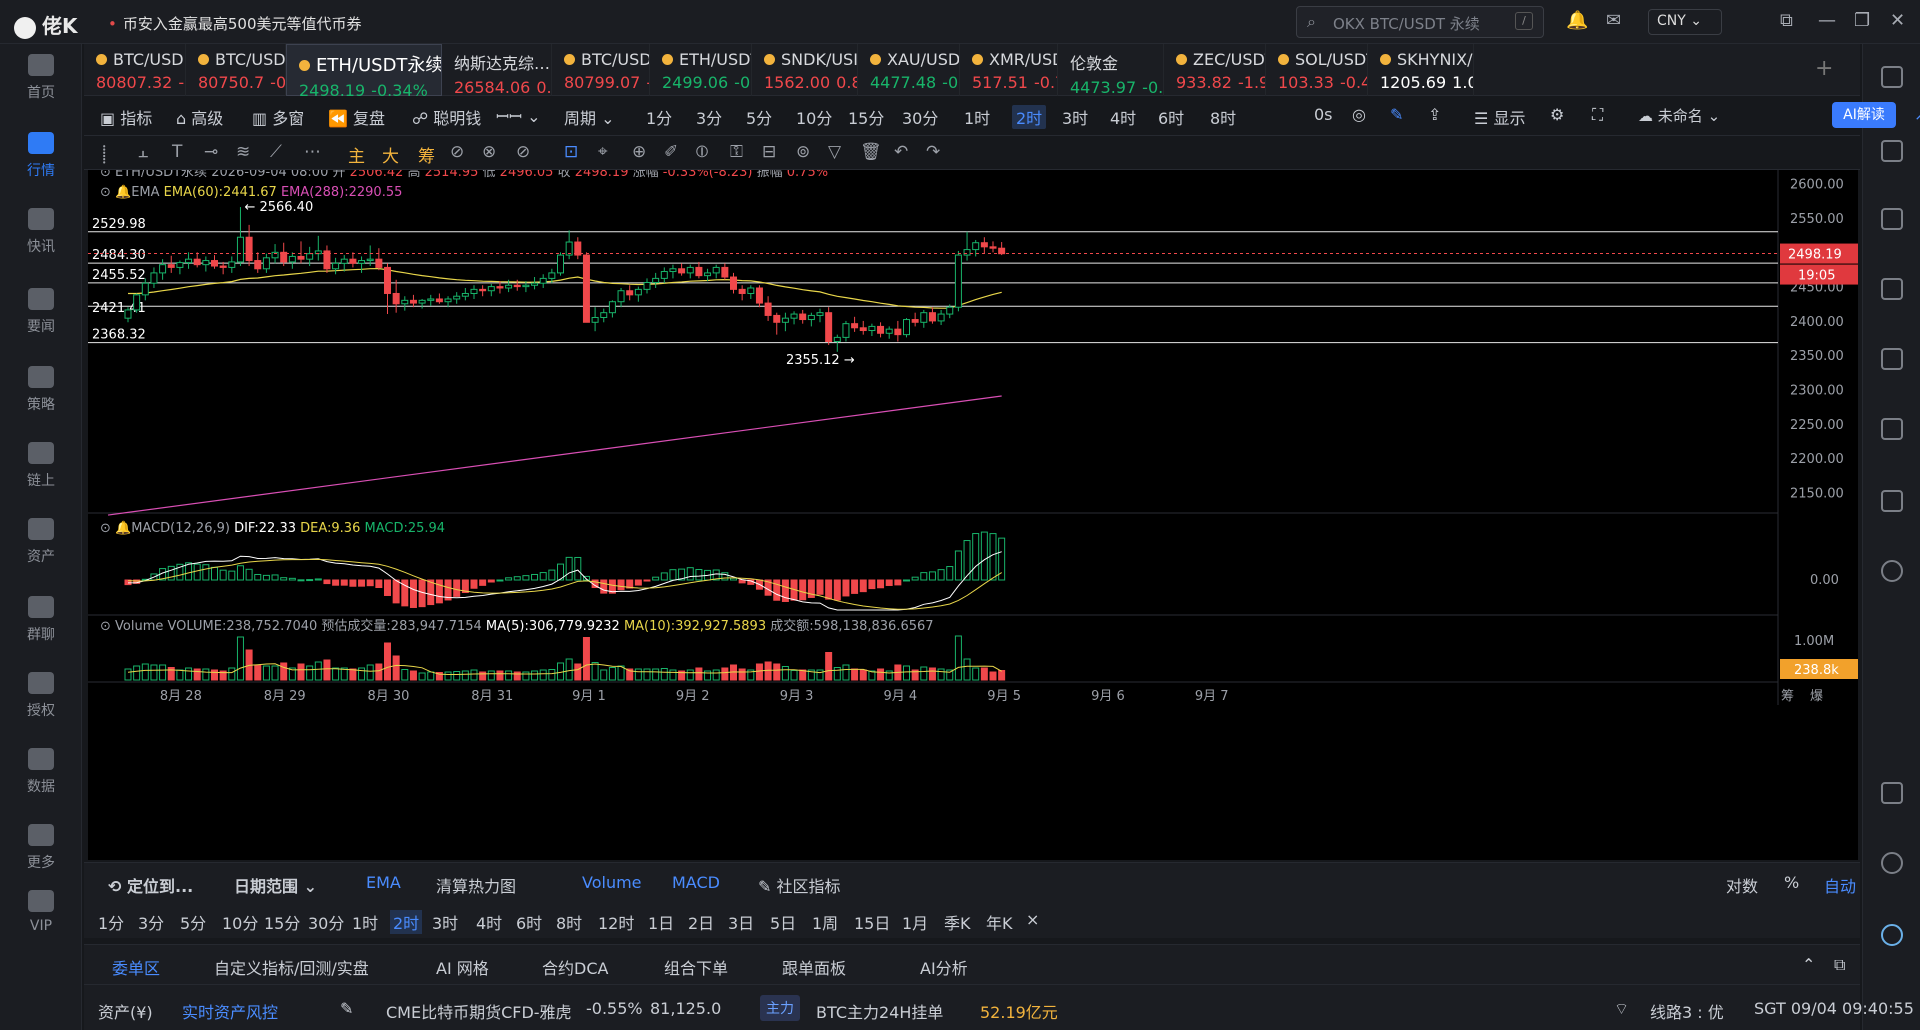 Image resolution: width=1920 pixels, height=1030 pixels. Describe the element at coordinates (575, 967) in the screenshot. I see `panel-tab: 合约DCA` at that location.